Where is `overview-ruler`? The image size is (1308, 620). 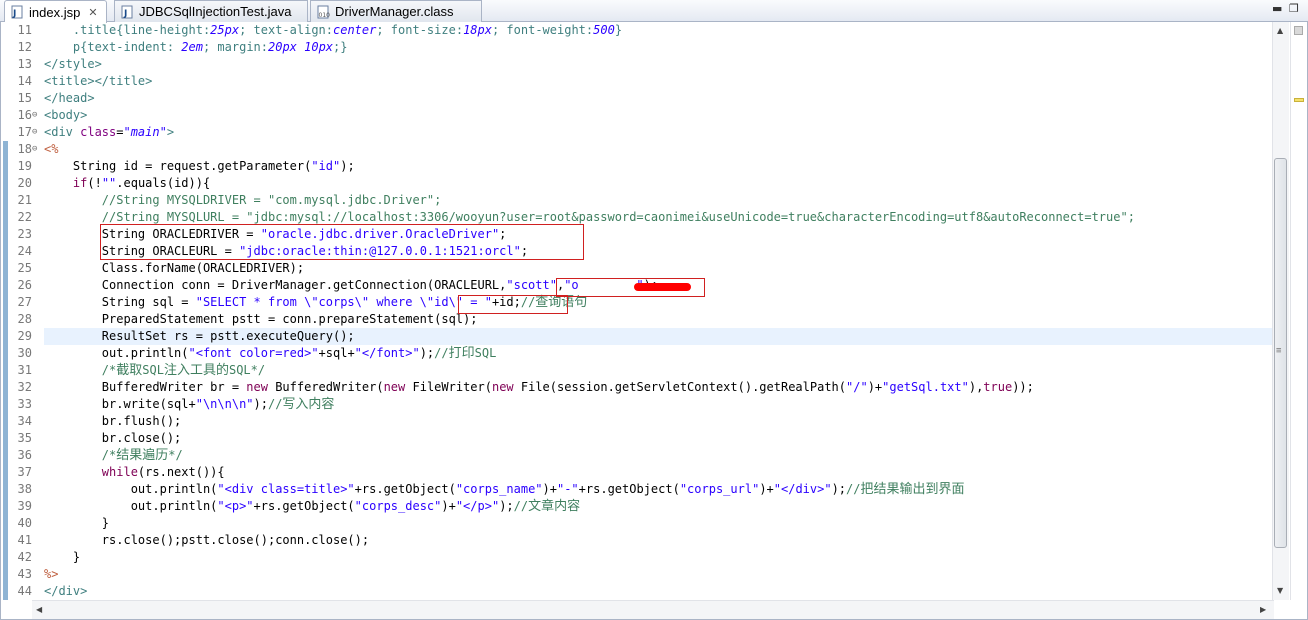 overview-ruler is located at coordinates (1298, 311).